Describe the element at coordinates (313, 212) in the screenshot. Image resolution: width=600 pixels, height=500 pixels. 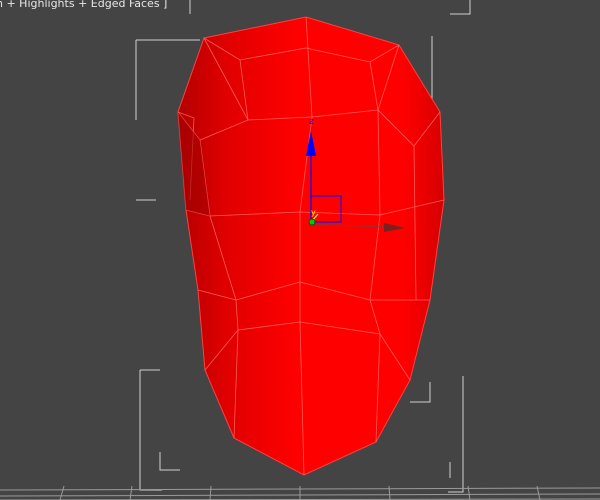
I see `y-axis-label: y` at that location.